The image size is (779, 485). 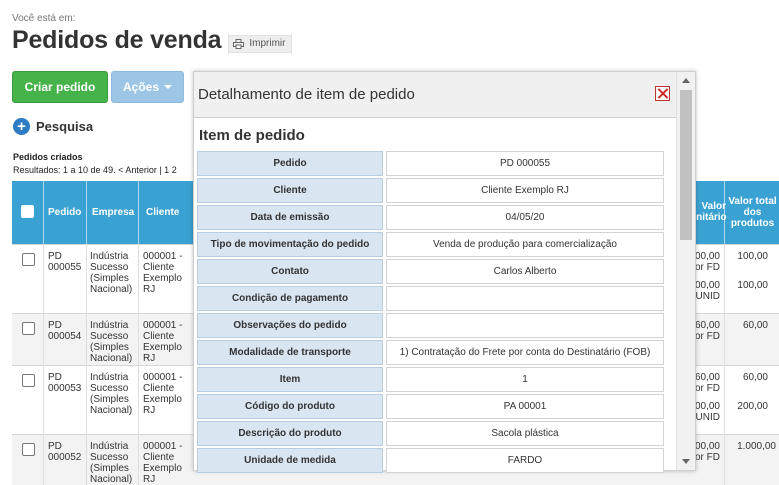 What do you see at coordinates (435, 95) in the screenshot?
I see `dialog-header: Detalhamento de item de pedido` at bounding box center [435, 95].